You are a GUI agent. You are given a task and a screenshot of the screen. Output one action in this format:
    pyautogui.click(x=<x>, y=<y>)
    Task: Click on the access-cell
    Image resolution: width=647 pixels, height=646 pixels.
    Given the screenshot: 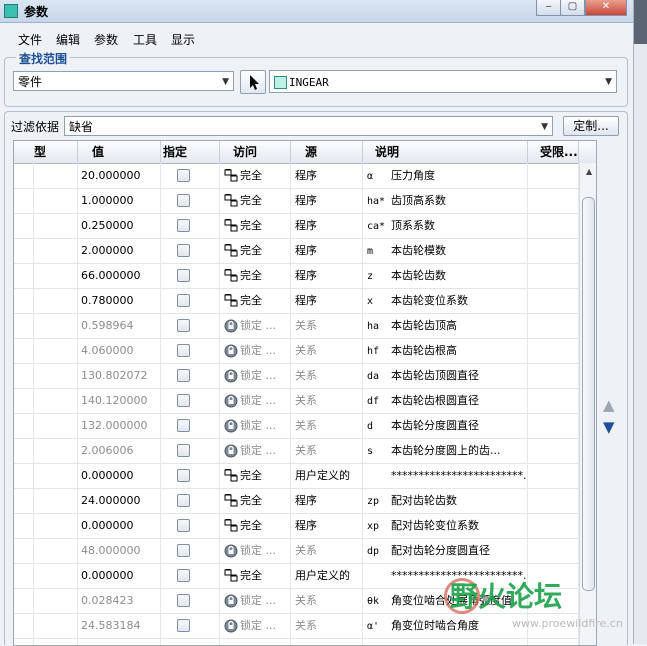 What is the action you would take?
    pyautogui.click(x=255, y=641)
    